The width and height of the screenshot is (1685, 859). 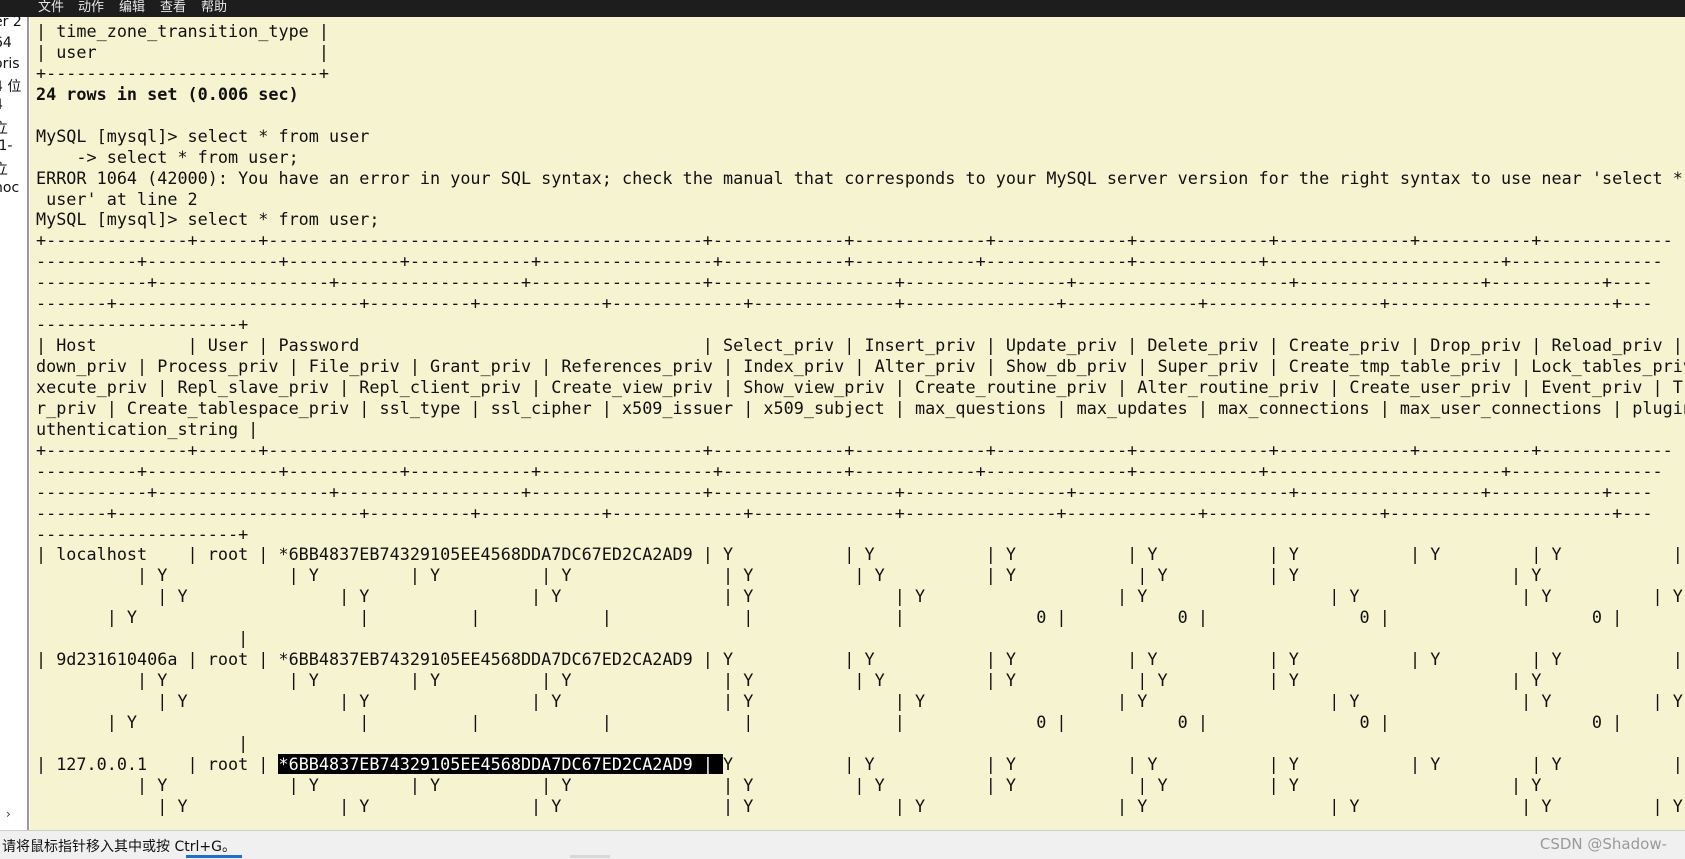 What do you see at coordinates (173, 7) in the screenshot?
I see `menu-view: 查看` at bounding box center [173, 7].